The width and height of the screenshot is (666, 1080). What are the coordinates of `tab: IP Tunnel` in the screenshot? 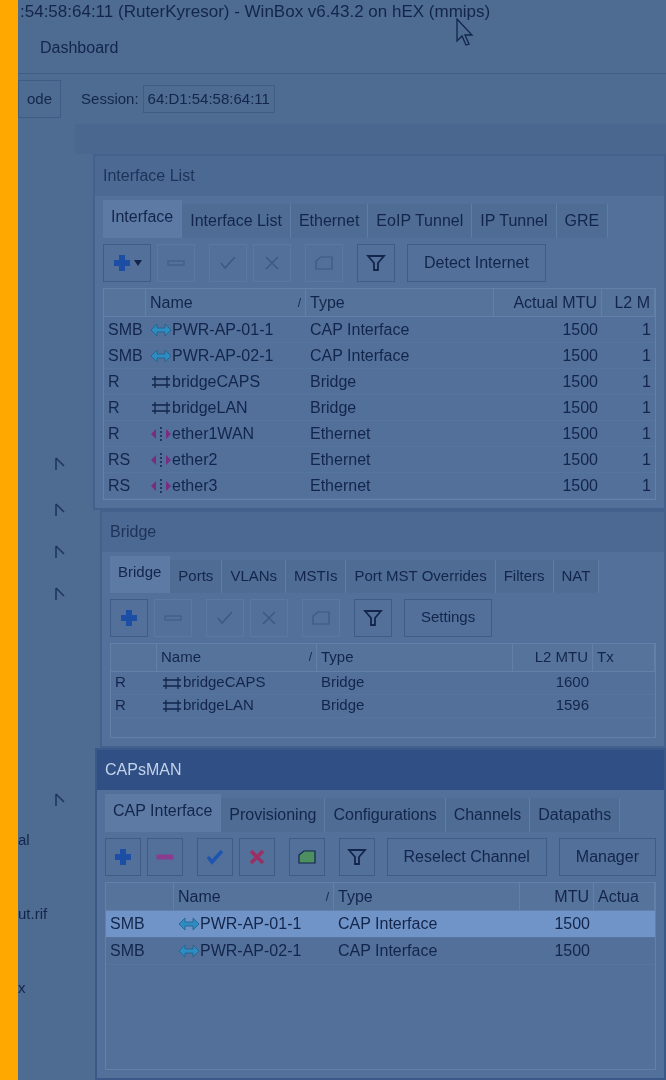 It's located at (514, 221).